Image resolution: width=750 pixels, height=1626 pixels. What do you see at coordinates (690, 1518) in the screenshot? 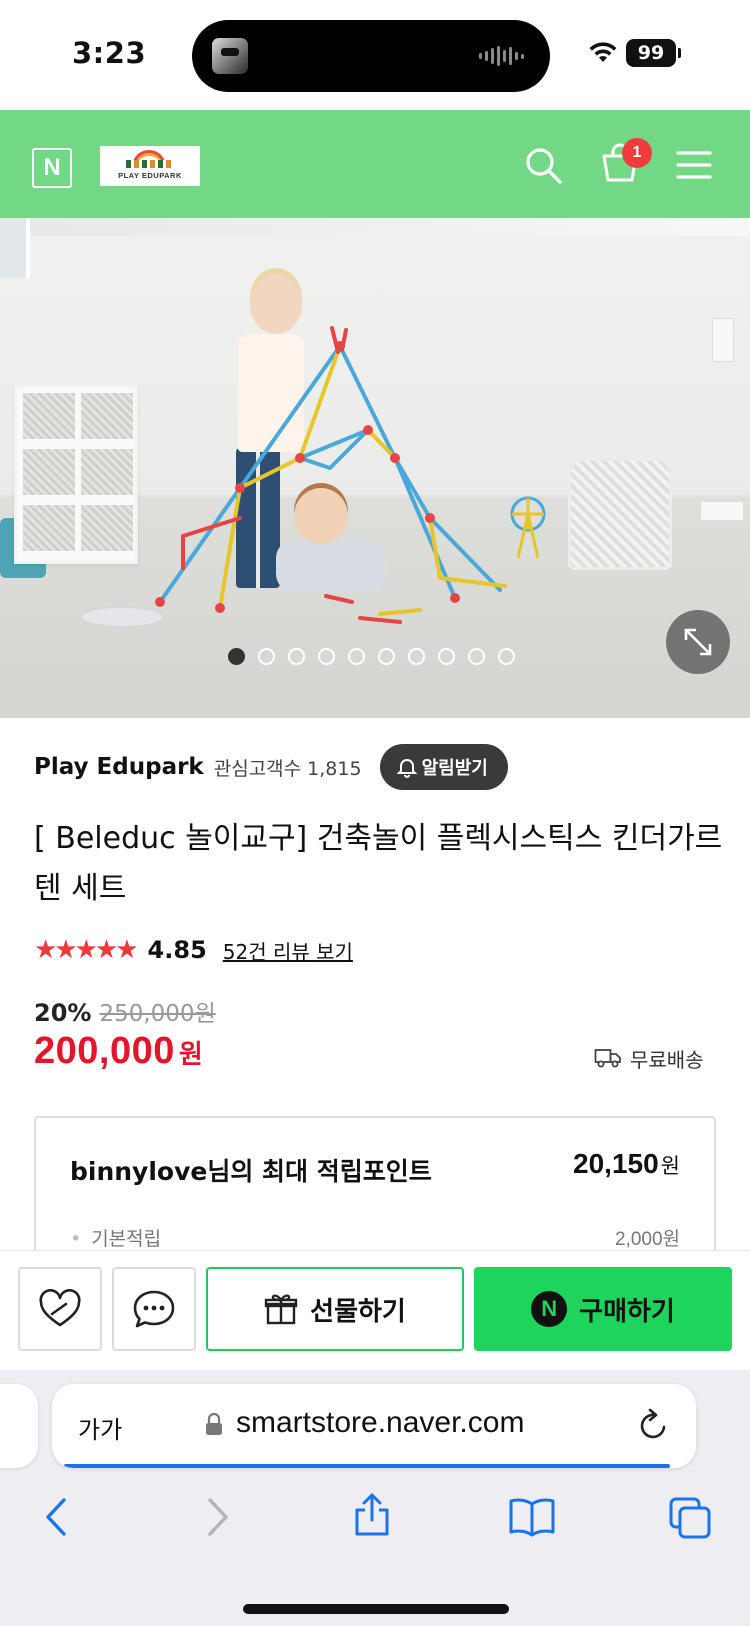
I see `tabs-icon` at bounding box center [690, 1518].